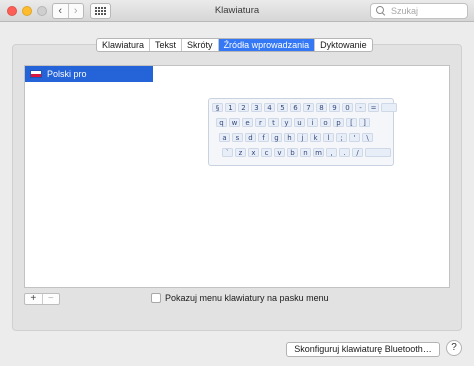 The width and height of the screenshot is (474, 366). What do you see at coordinates (276, 137) in the screenshot?
I see `keyboard-key: g` at bounding box center [276, 137].